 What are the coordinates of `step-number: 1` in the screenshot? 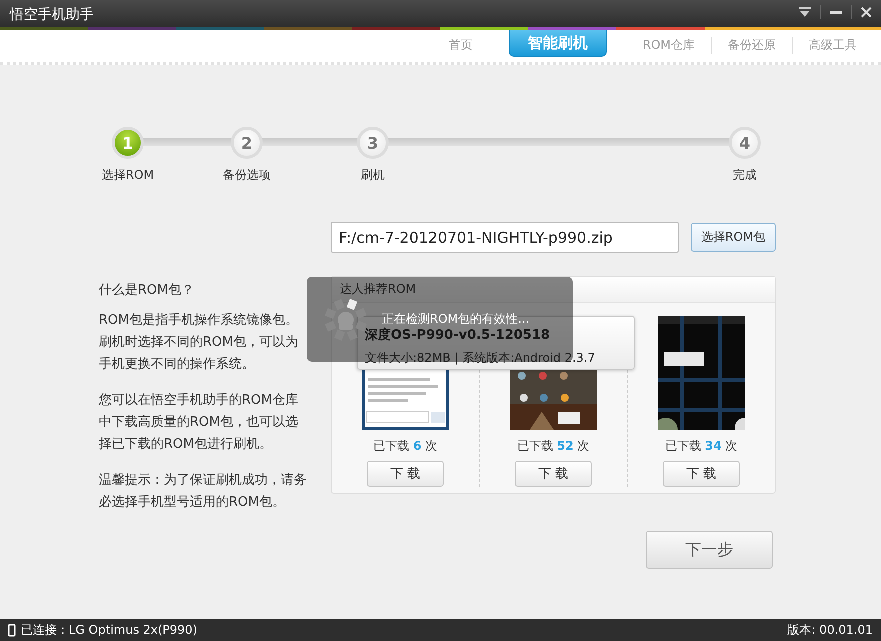 It's located at (128, 143).